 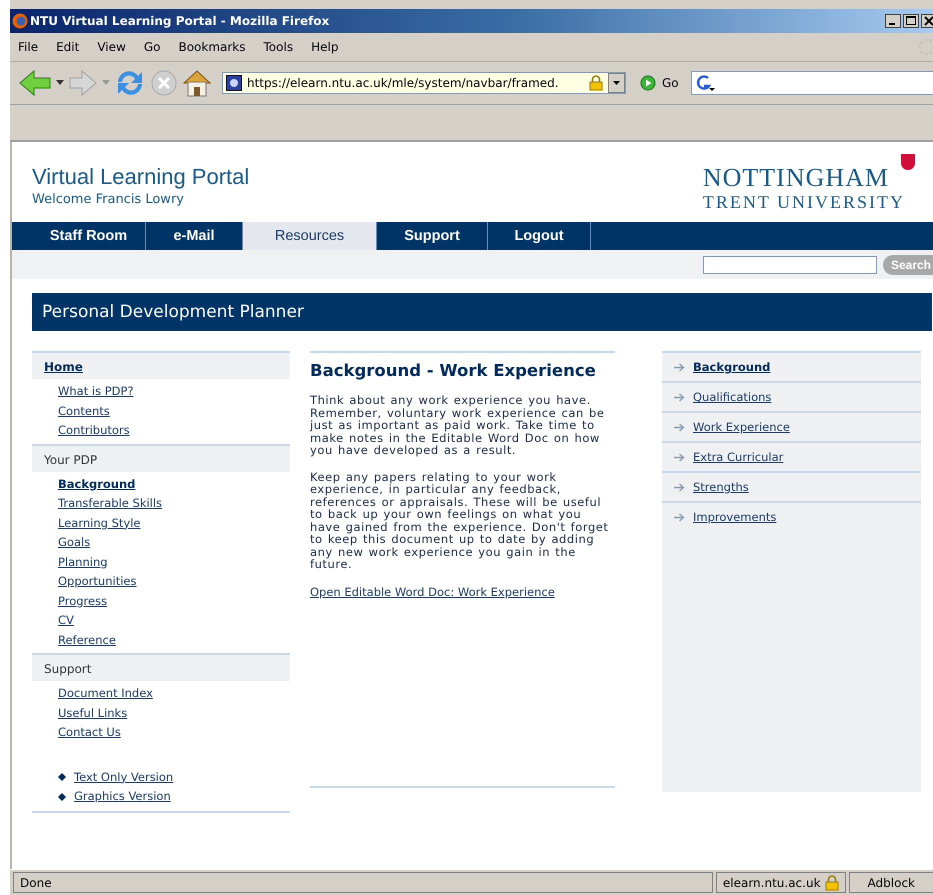 I want to click on portal-title: Virtual Learning Portal, so click(x=141, y=177).